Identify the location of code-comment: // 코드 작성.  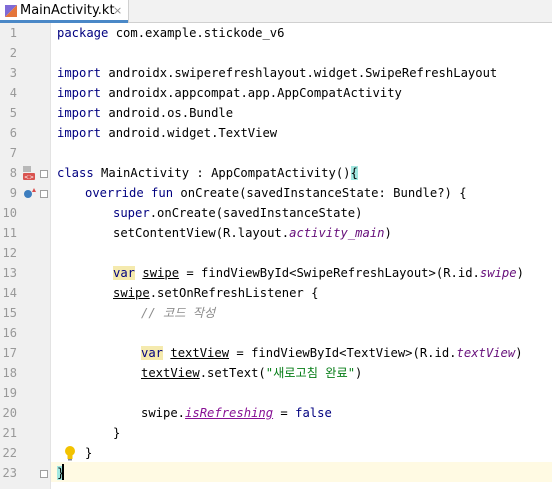
(178, 313).